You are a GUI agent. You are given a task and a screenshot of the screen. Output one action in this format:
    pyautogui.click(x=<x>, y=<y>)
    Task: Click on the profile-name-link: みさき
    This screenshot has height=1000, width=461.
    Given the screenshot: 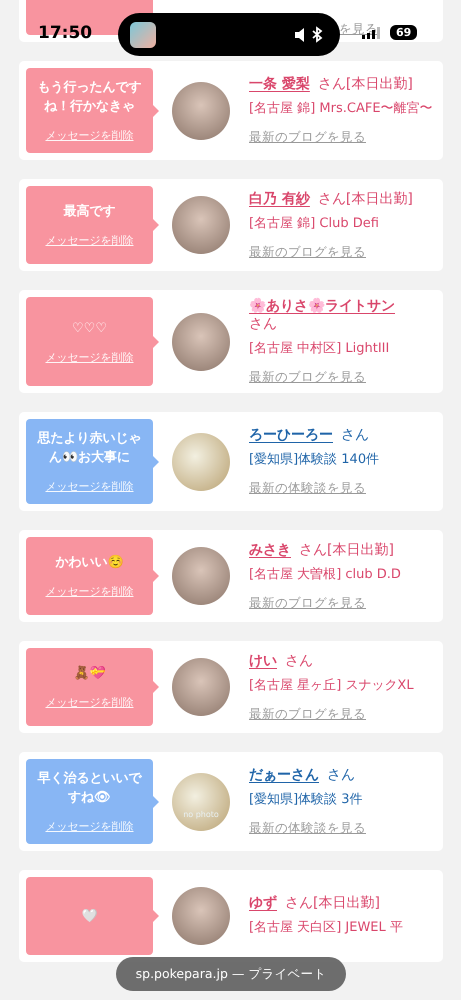 What is the action you would take?
    pyautogui.click(x=270, y=549)
    